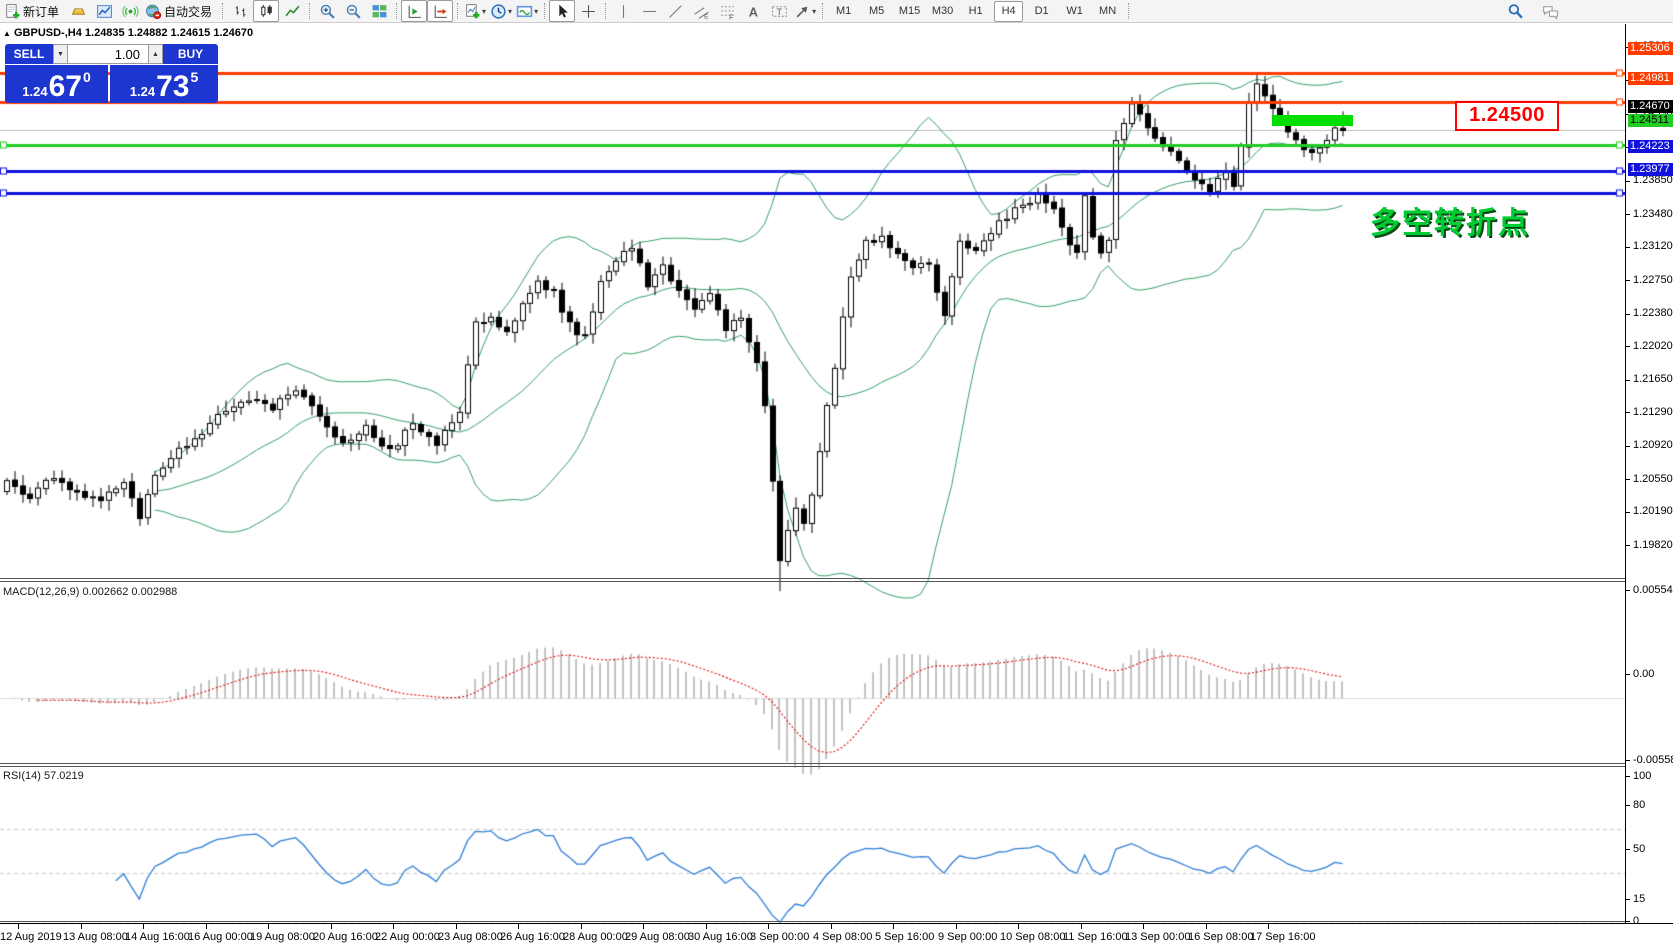  What do you see at coordinates (649, 11) in the screenshot?
I see `hline-button` at bounding box center [649, 11].